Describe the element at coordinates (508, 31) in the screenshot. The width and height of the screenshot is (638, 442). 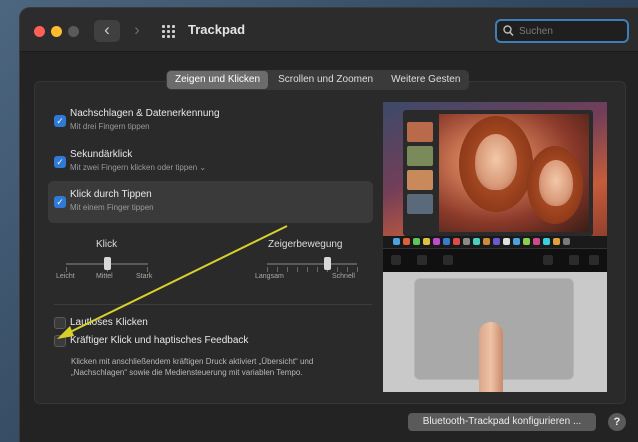
I see `search-icon` at that location.